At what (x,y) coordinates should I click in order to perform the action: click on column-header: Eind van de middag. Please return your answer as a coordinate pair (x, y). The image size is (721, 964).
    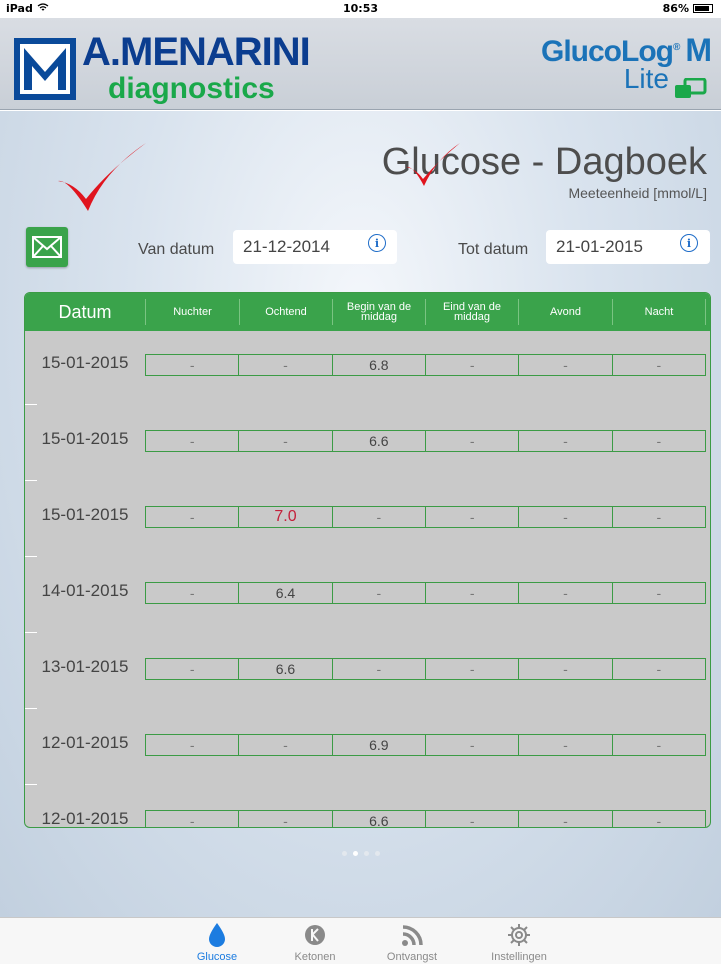
    Looking at the image, I should click on (471, 312).